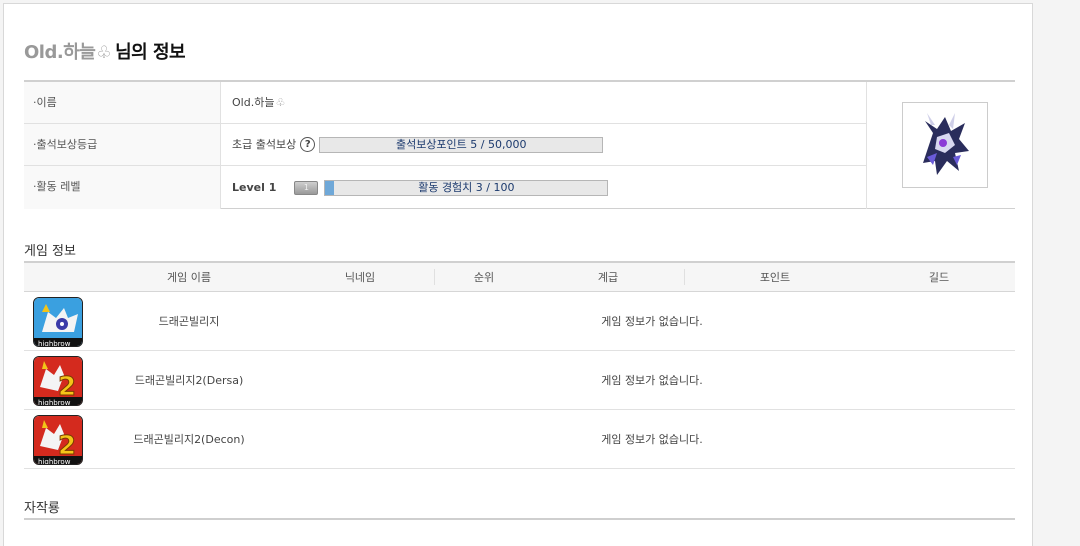 The width and height of the screenshot is (1080, 546). What do you see at coordinates (519, 380) in the screenshot?
I see `game-row: 2 highbrow 드래곤빌리지2(Dersa) 게임 정보가 없습니다.` at bounding box center [519, 380].